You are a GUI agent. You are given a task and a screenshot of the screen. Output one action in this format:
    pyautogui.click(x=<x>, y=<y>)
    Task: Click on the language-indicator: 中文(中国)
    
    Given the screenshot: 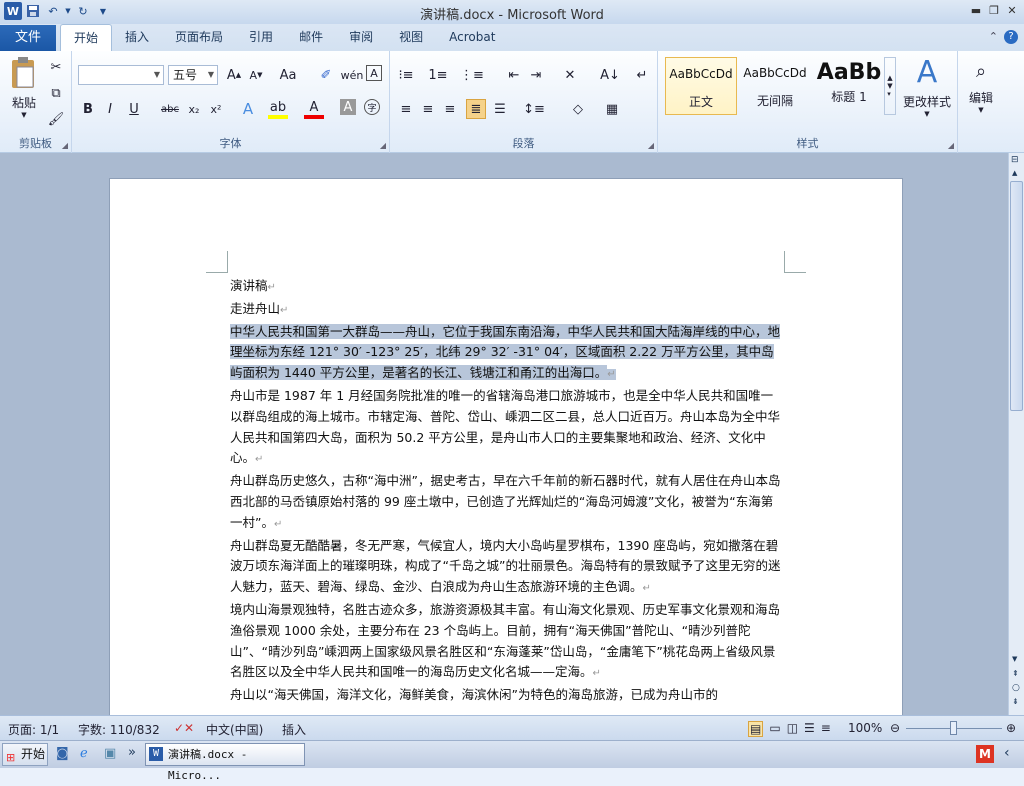 What is the action you would take?
    pyautogui.click(x=234, y=729)
    